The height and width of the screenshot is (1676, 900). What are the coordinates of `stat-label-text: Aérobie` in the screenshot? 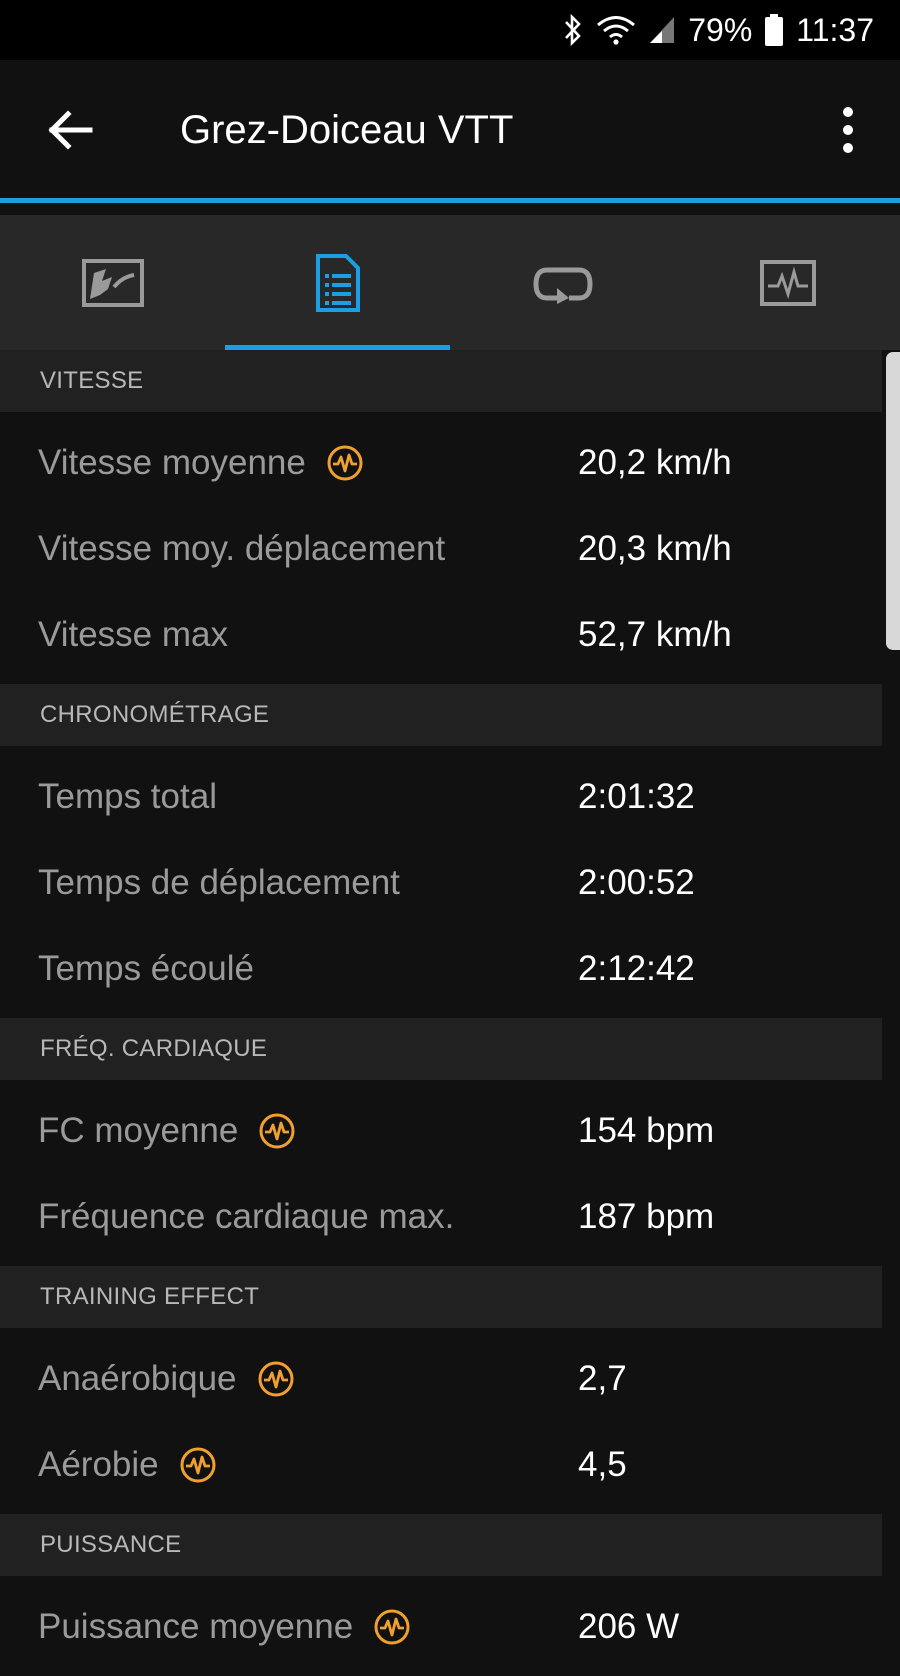 It's located at (98, 1464).